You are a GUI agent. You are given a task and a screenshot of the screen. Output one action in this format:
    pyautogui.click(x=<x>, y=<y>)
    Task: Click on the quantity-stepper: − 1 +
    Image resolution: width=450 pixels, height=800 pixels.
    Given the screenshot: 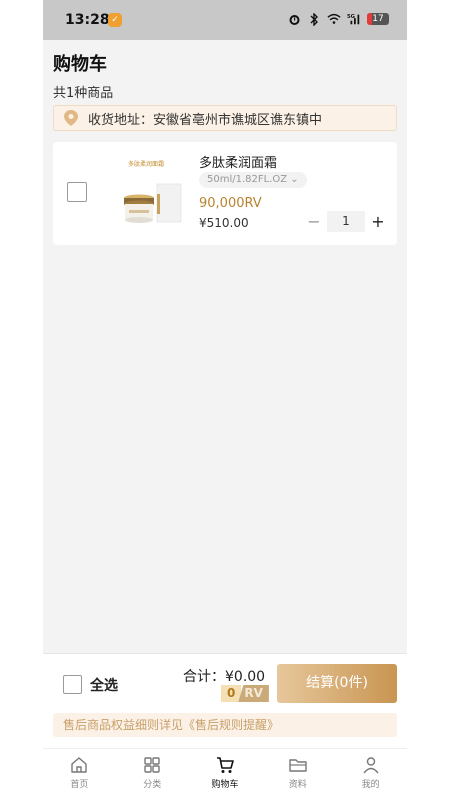 What is the action you would take?
    pyautogui.click(x=346, y=221)
    